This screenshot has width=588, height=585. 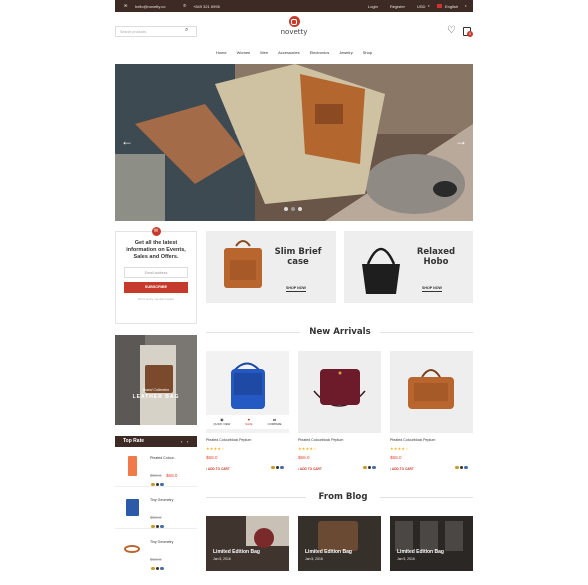 I want to click on heart-icon: ♡, so click(x=451, y=31).